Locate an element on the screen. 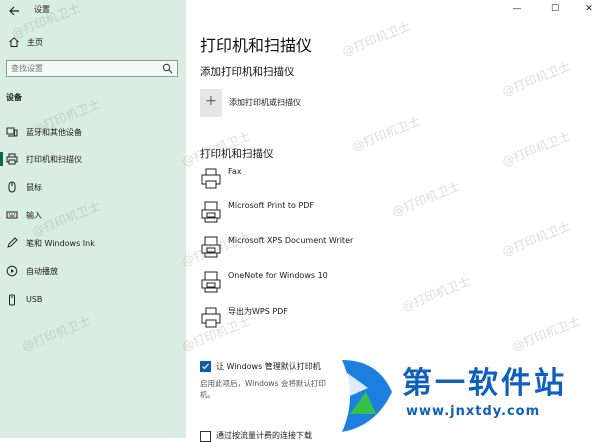  sidebar-item-label: 主页 is located at coordinates (35, 42).